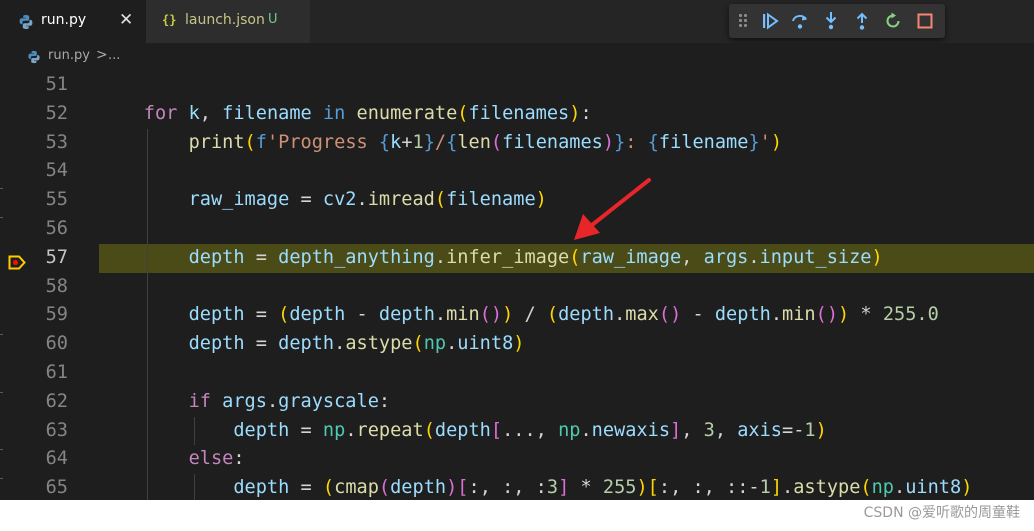 The image size is (1034, 531). Describe the element at coordinates (941, 513) in the screenshot. I see `watermark: CSDN @爱听歌的周童鞋` at that location.